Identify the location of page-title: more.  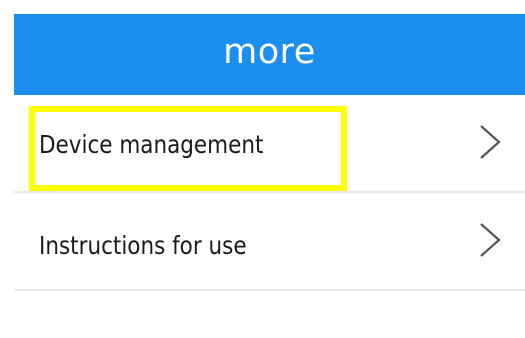
(269, 51).